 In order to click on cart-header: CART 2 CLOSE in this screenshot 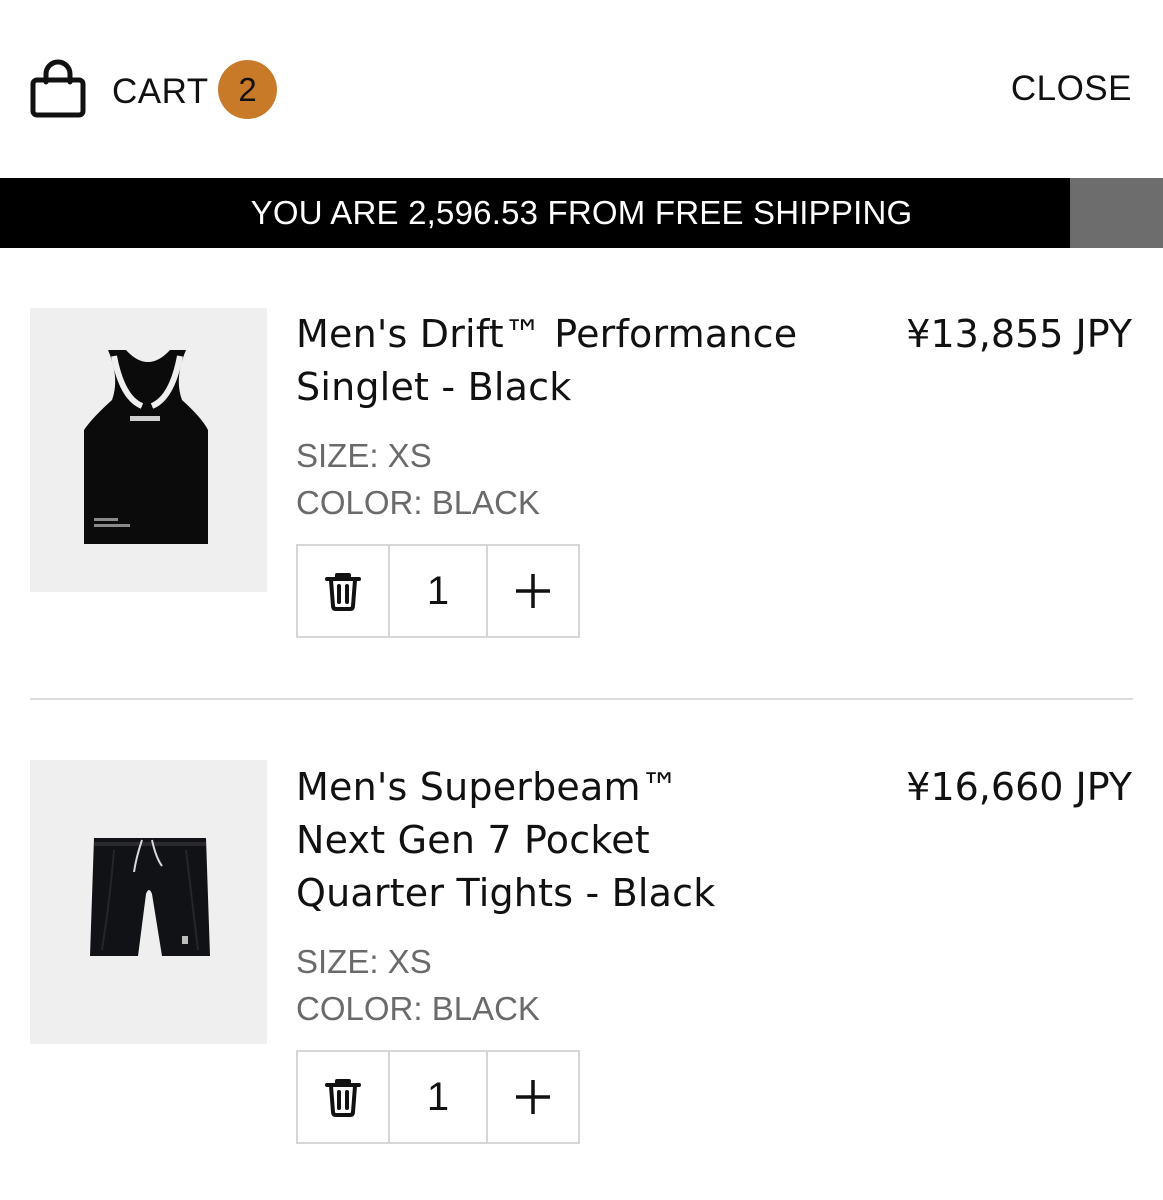, I will do `click(581, 89)`.